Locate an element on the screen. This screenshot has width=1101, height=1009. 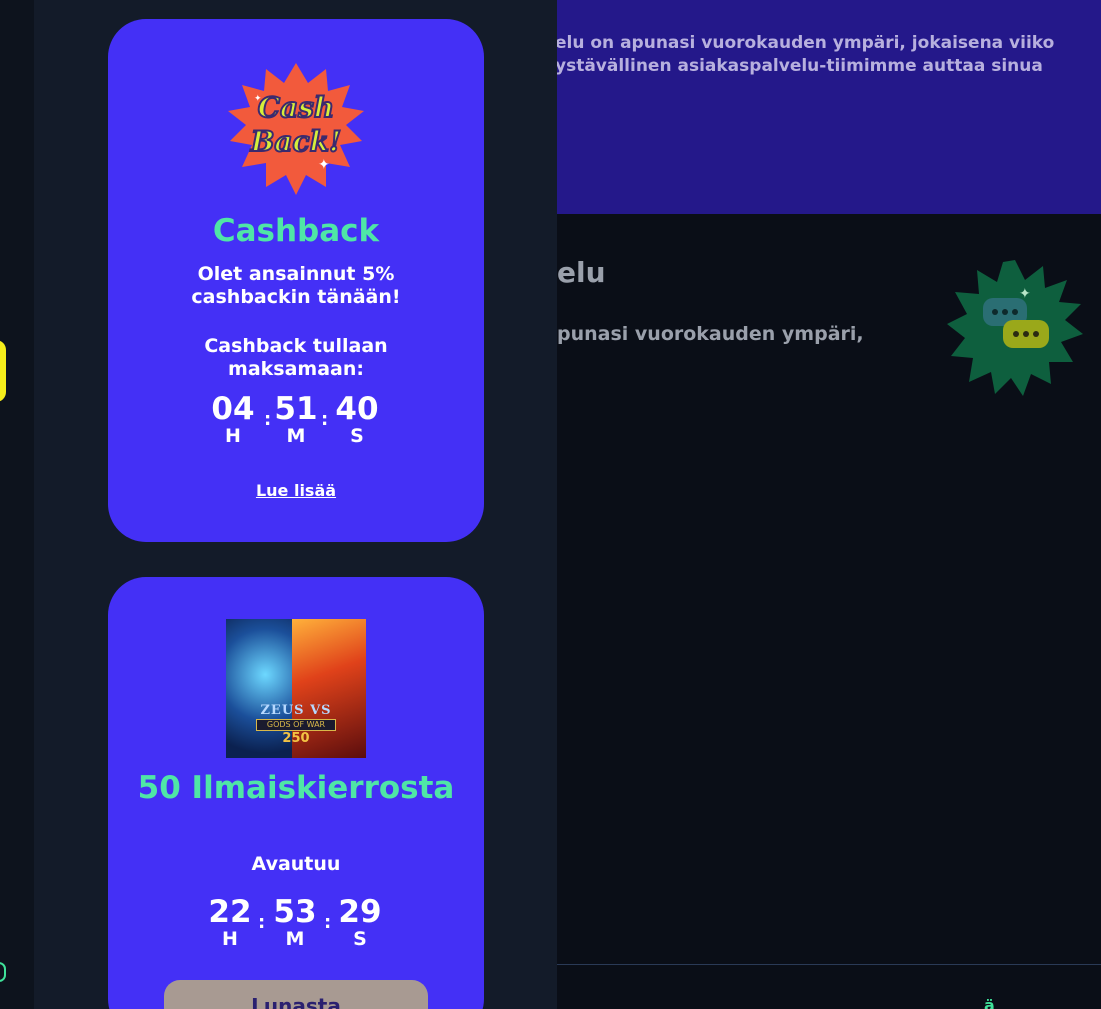
chat-bubbles-icon: ✦ is located at coordinates (1015, 328).